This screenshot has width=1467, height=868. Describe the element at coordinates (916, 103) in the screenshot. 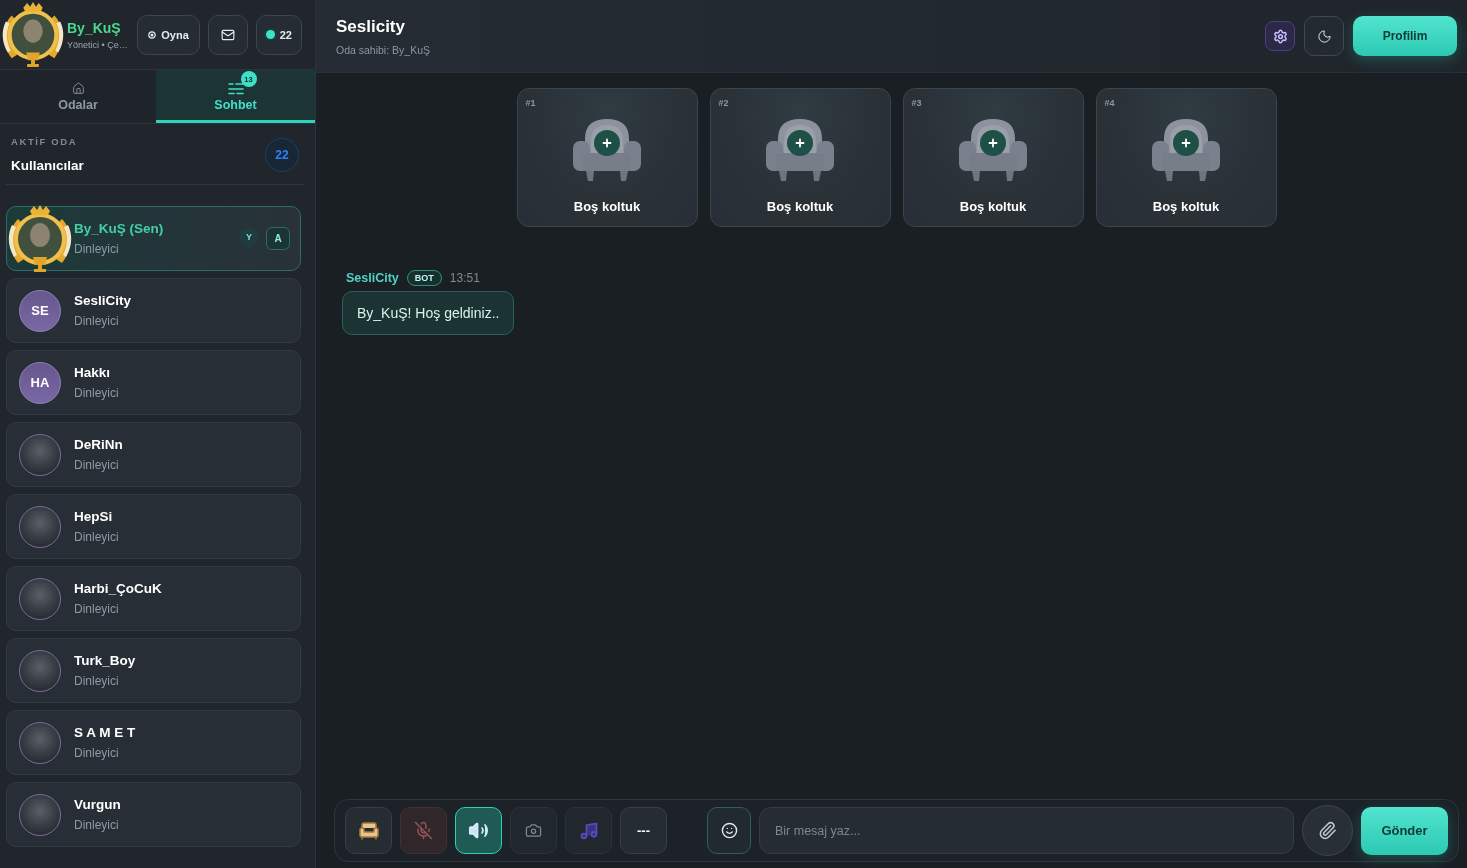

I see `seat-number: #3` at that location.